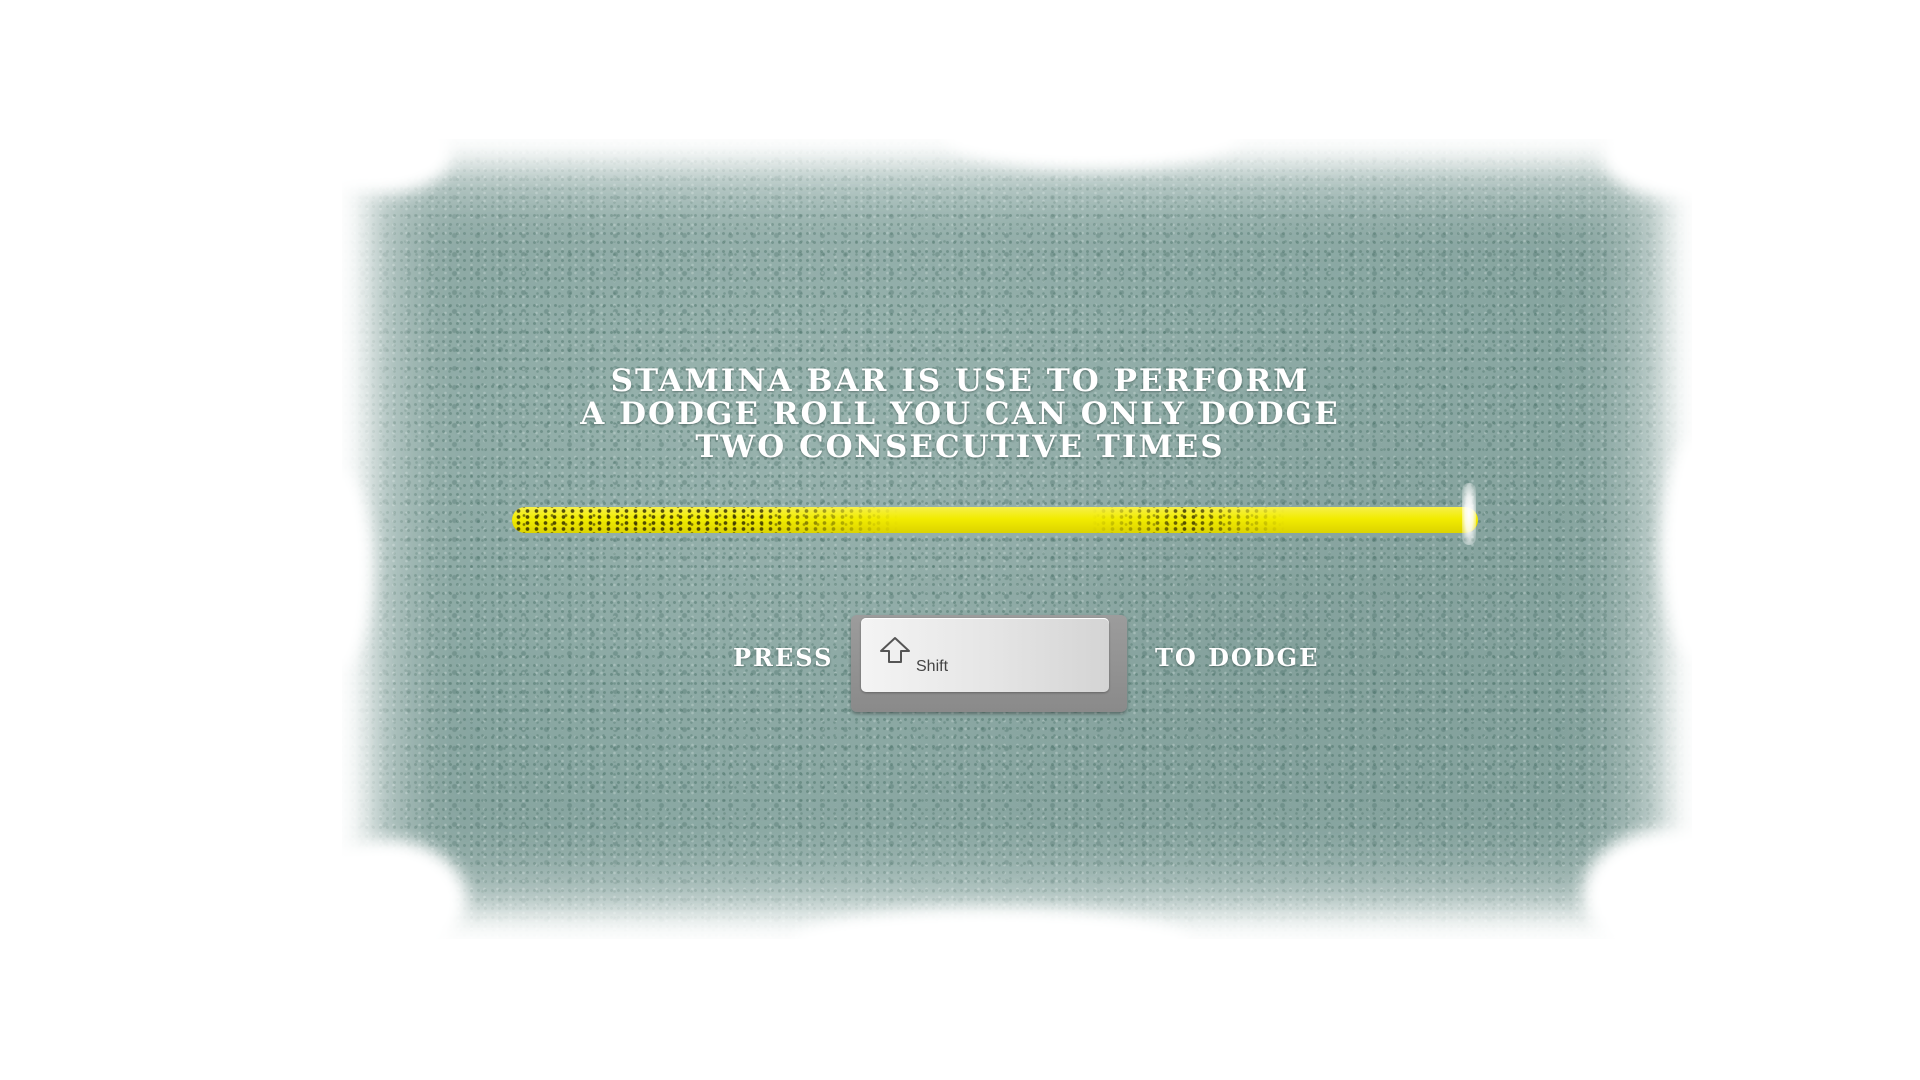 Image resolution: width=1920 pixels, height=1080 pixels. I want to click on stamina-bar, so click(995, 514).